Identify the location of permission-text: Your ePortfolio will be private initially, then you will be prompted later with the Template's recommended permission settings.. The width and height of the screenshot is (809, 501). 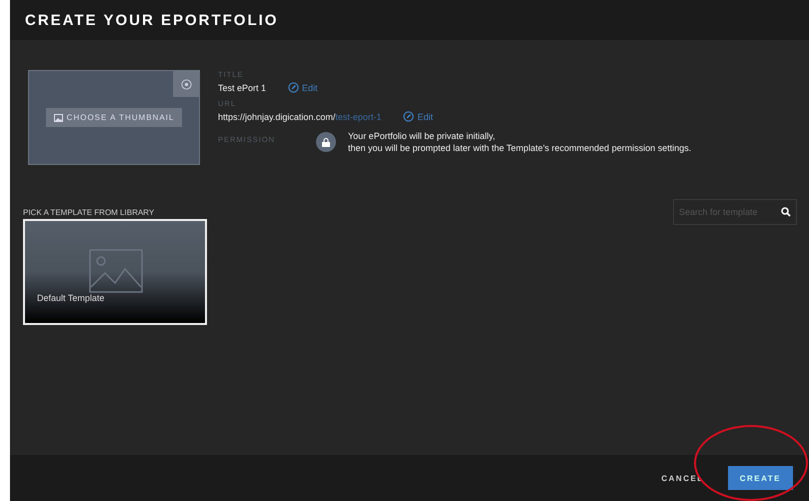
(520, 142).